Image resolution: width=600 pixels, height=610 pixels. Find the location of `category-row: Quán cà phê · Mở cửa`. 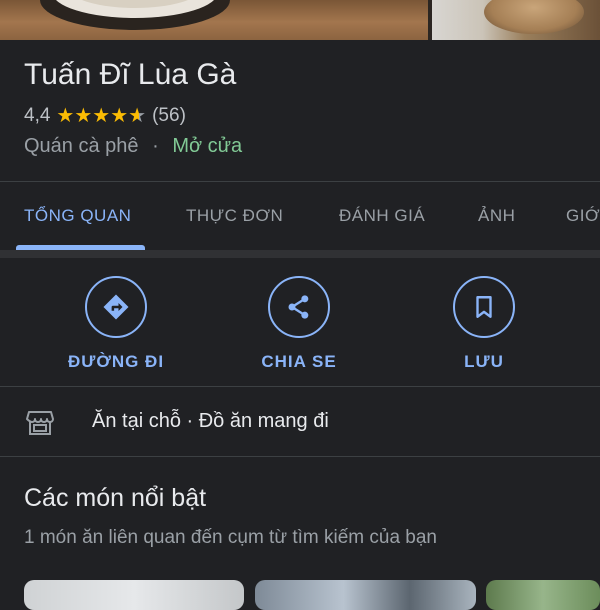

category-row: Quán cà phê · Mở cửa is located at coordinates (133, 146).